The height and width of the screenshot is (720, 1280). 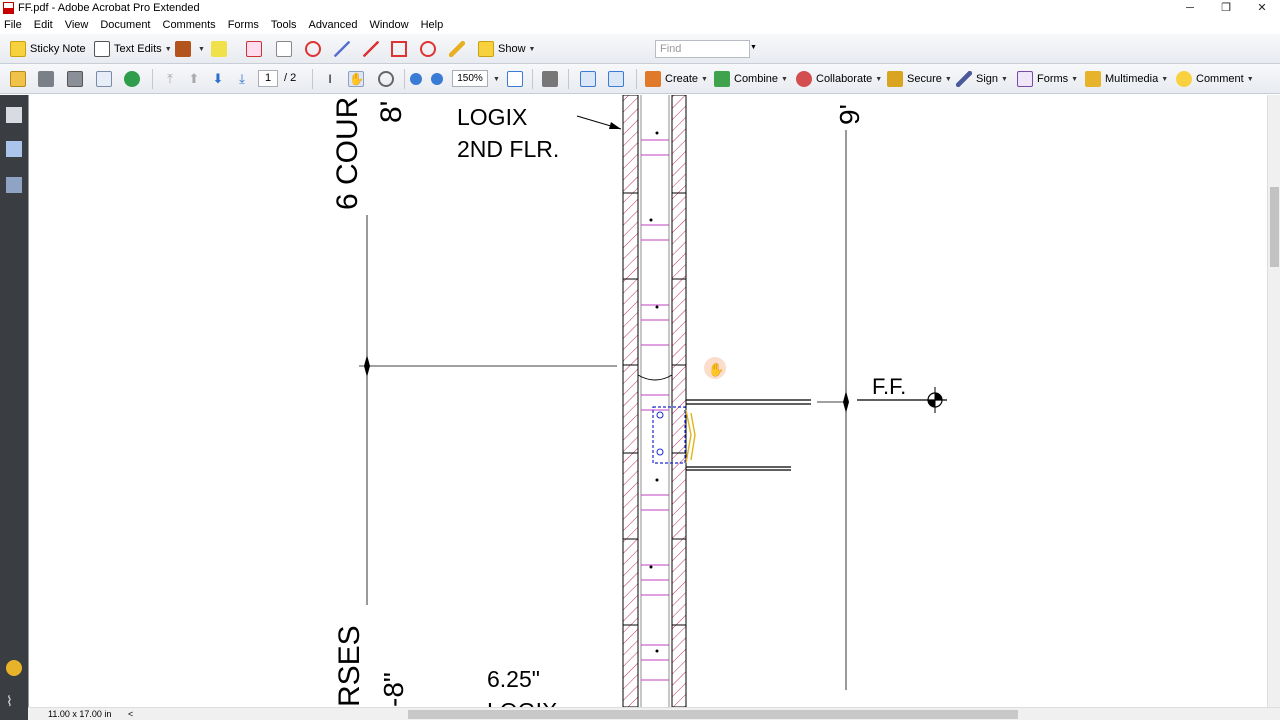 I want to click on fit-page-button, so click(x=517, y=79).